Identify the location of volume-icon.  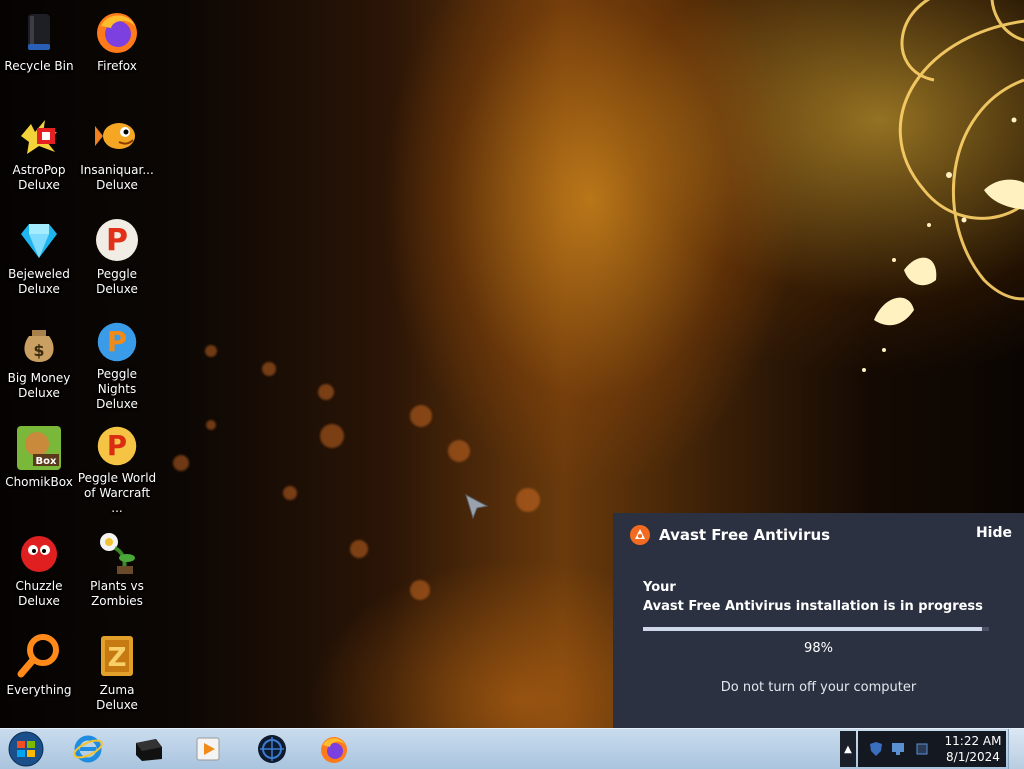
(922, 749).